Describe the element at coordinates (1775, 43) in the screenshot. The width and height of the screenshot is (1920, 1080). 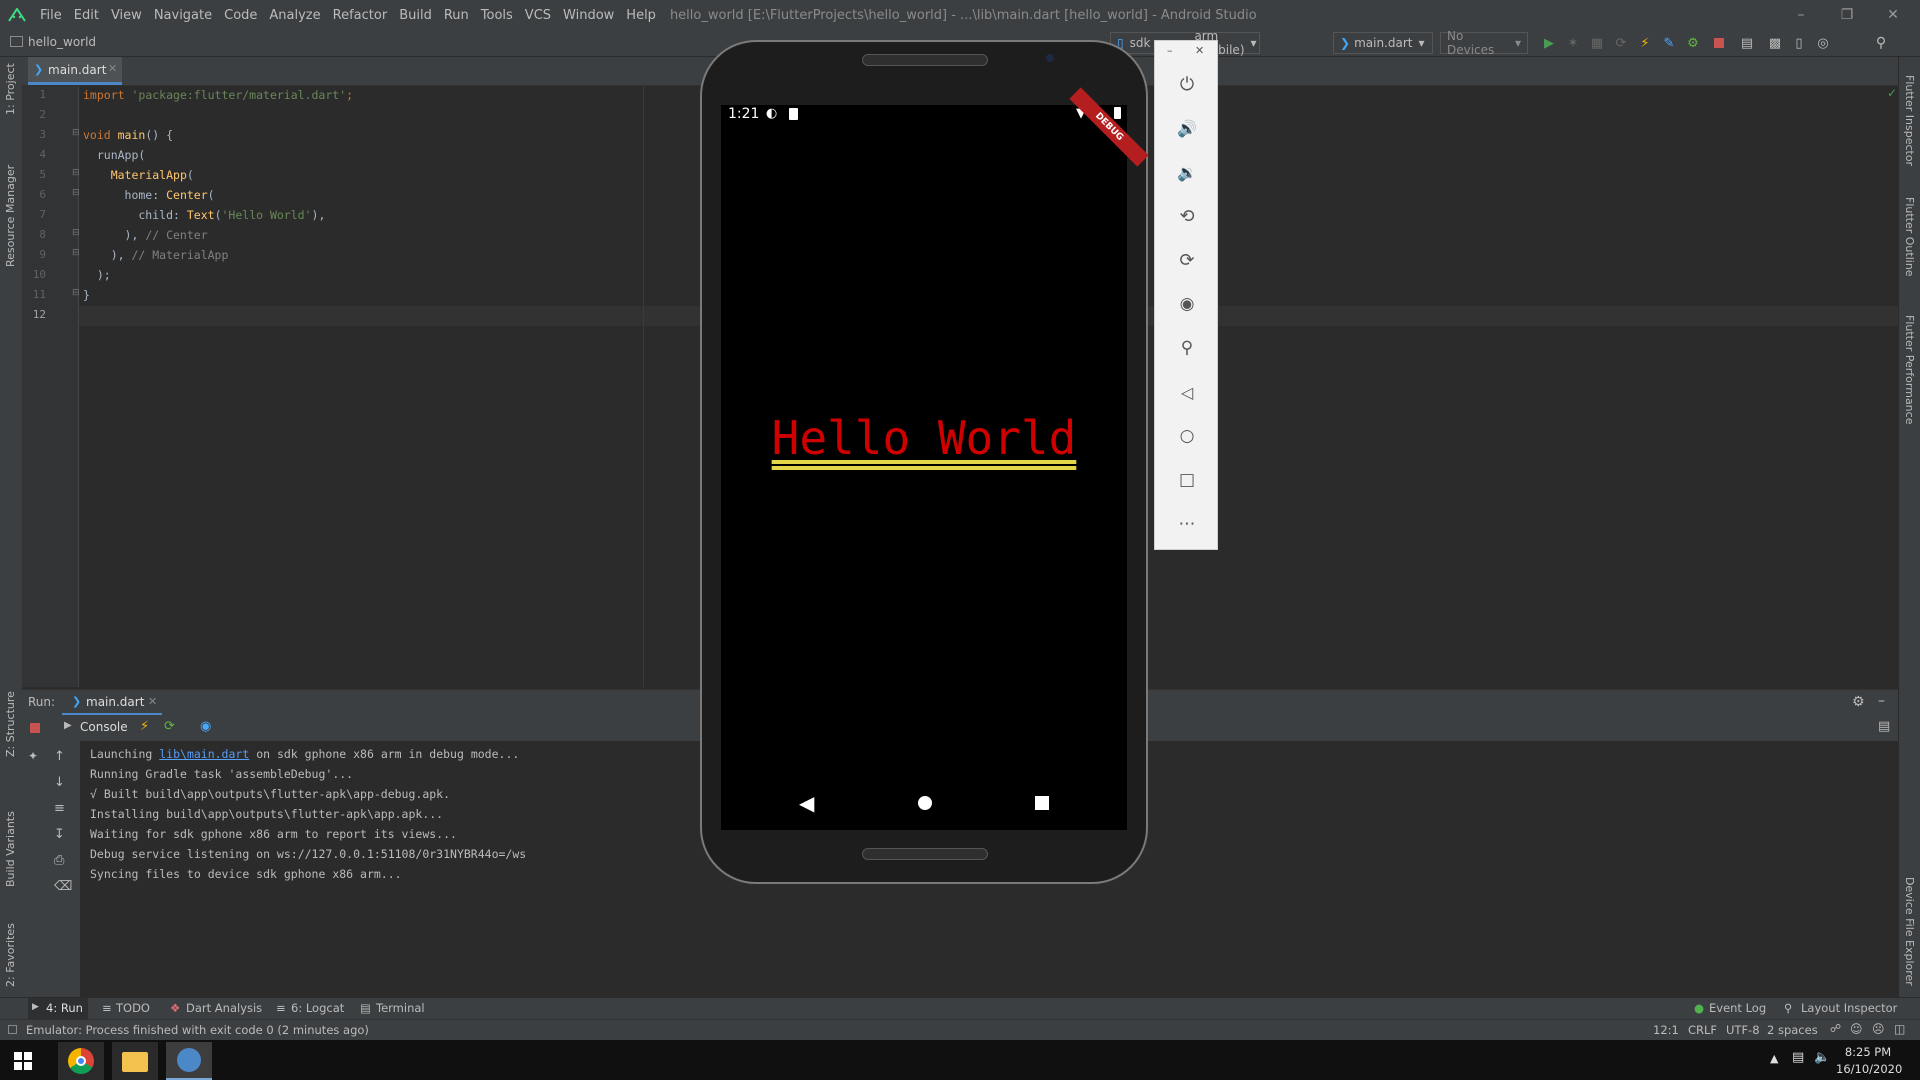
I see `avd-manager-icon: ▩` at that location.